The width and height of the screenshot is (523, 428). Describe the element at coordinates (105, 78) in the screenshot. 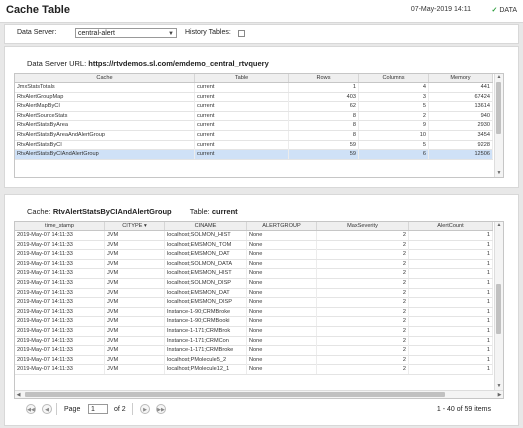

I see `column-header: Cache` at that location.